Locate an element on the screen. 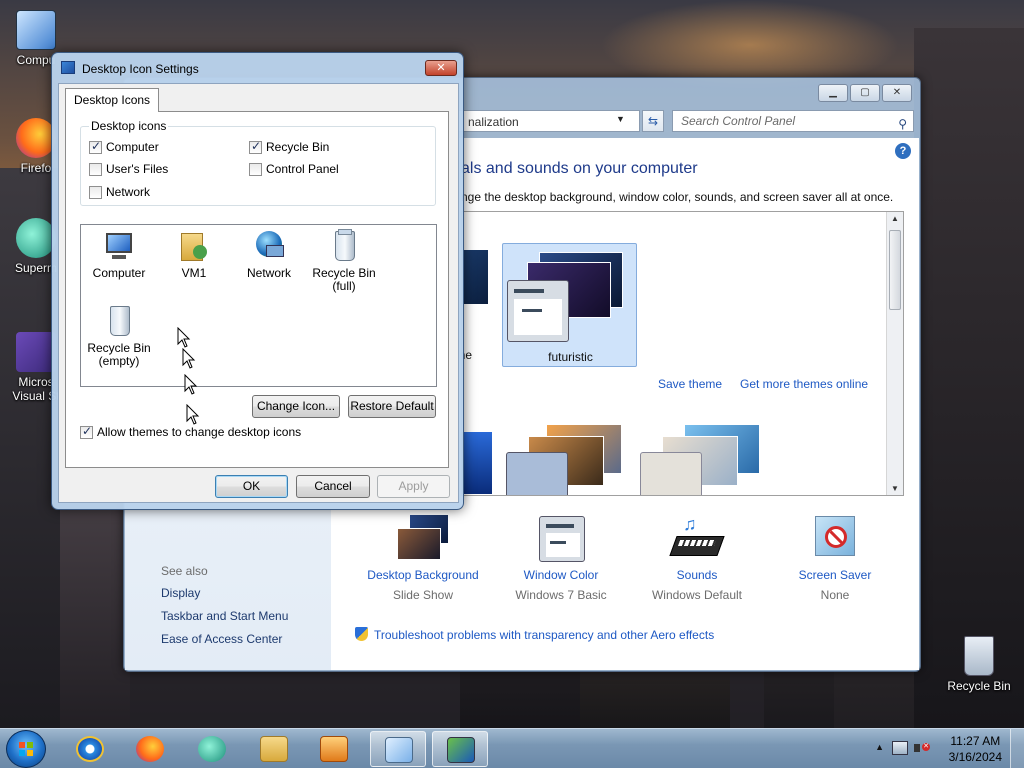  recycle-bin-empty-icon is located at coordinates (119, 321).